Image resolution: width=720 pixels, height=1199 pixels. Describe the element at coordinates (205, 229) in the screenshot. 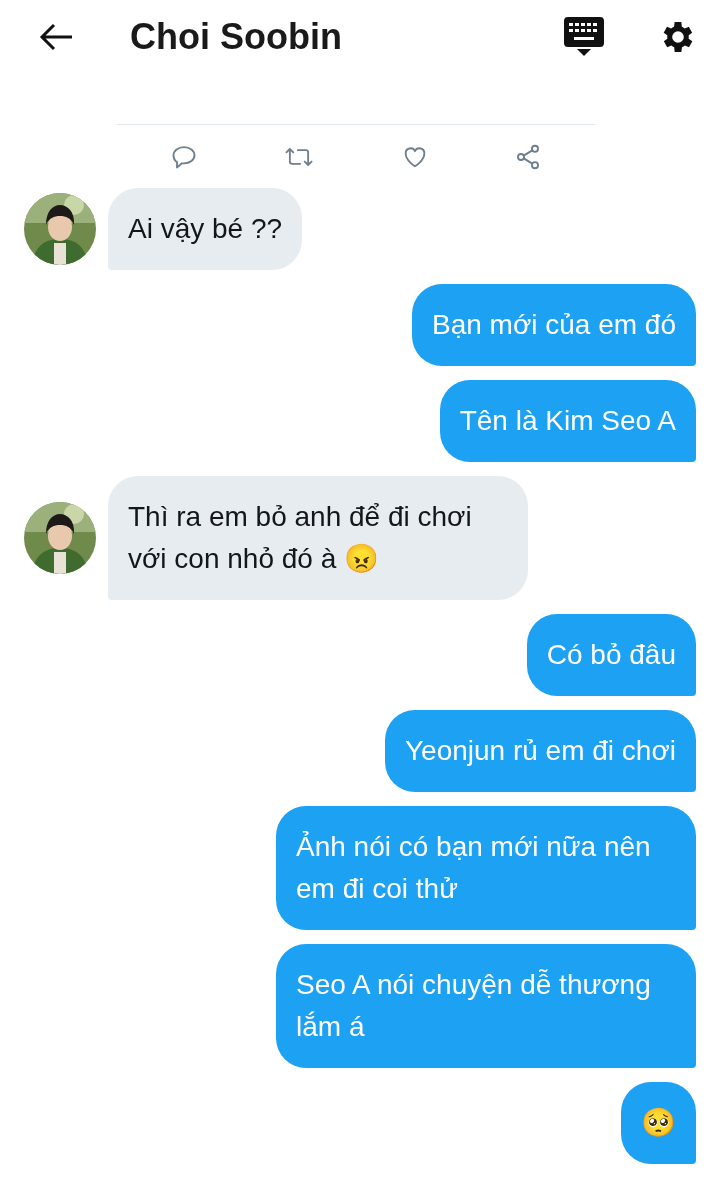

I see `message-bubble: Ai vậy bé ??` at that location.